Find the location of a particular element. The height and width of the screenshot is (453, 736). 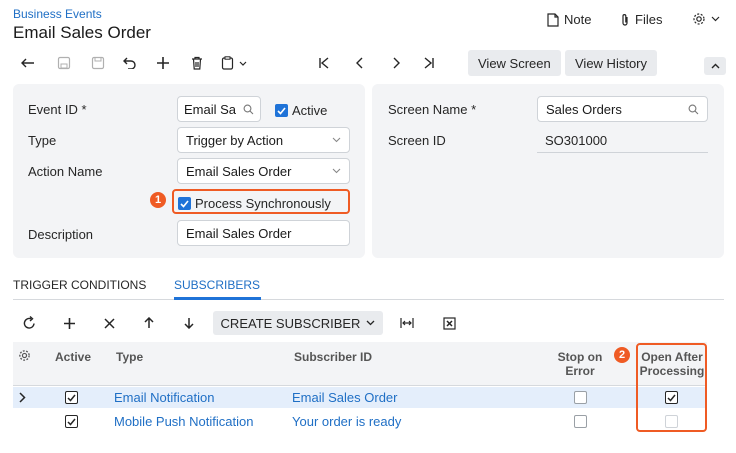

note-label: Note is located at coordinates (578, 19).